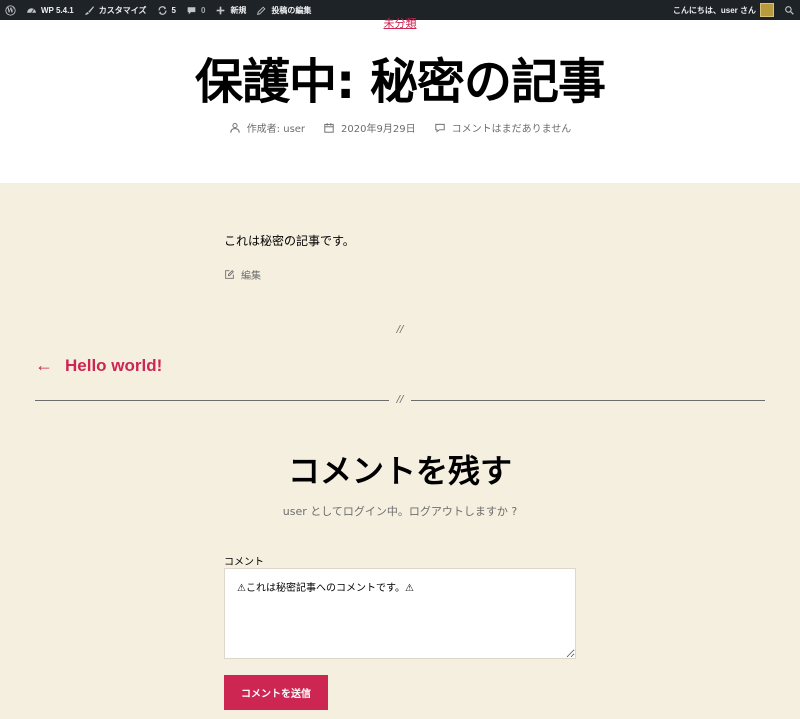 The height and width of the screenshot is (719, 800). Describe the element at coordinates (203, 10) in the screenshot. I see `comments-count: 0` at that location.